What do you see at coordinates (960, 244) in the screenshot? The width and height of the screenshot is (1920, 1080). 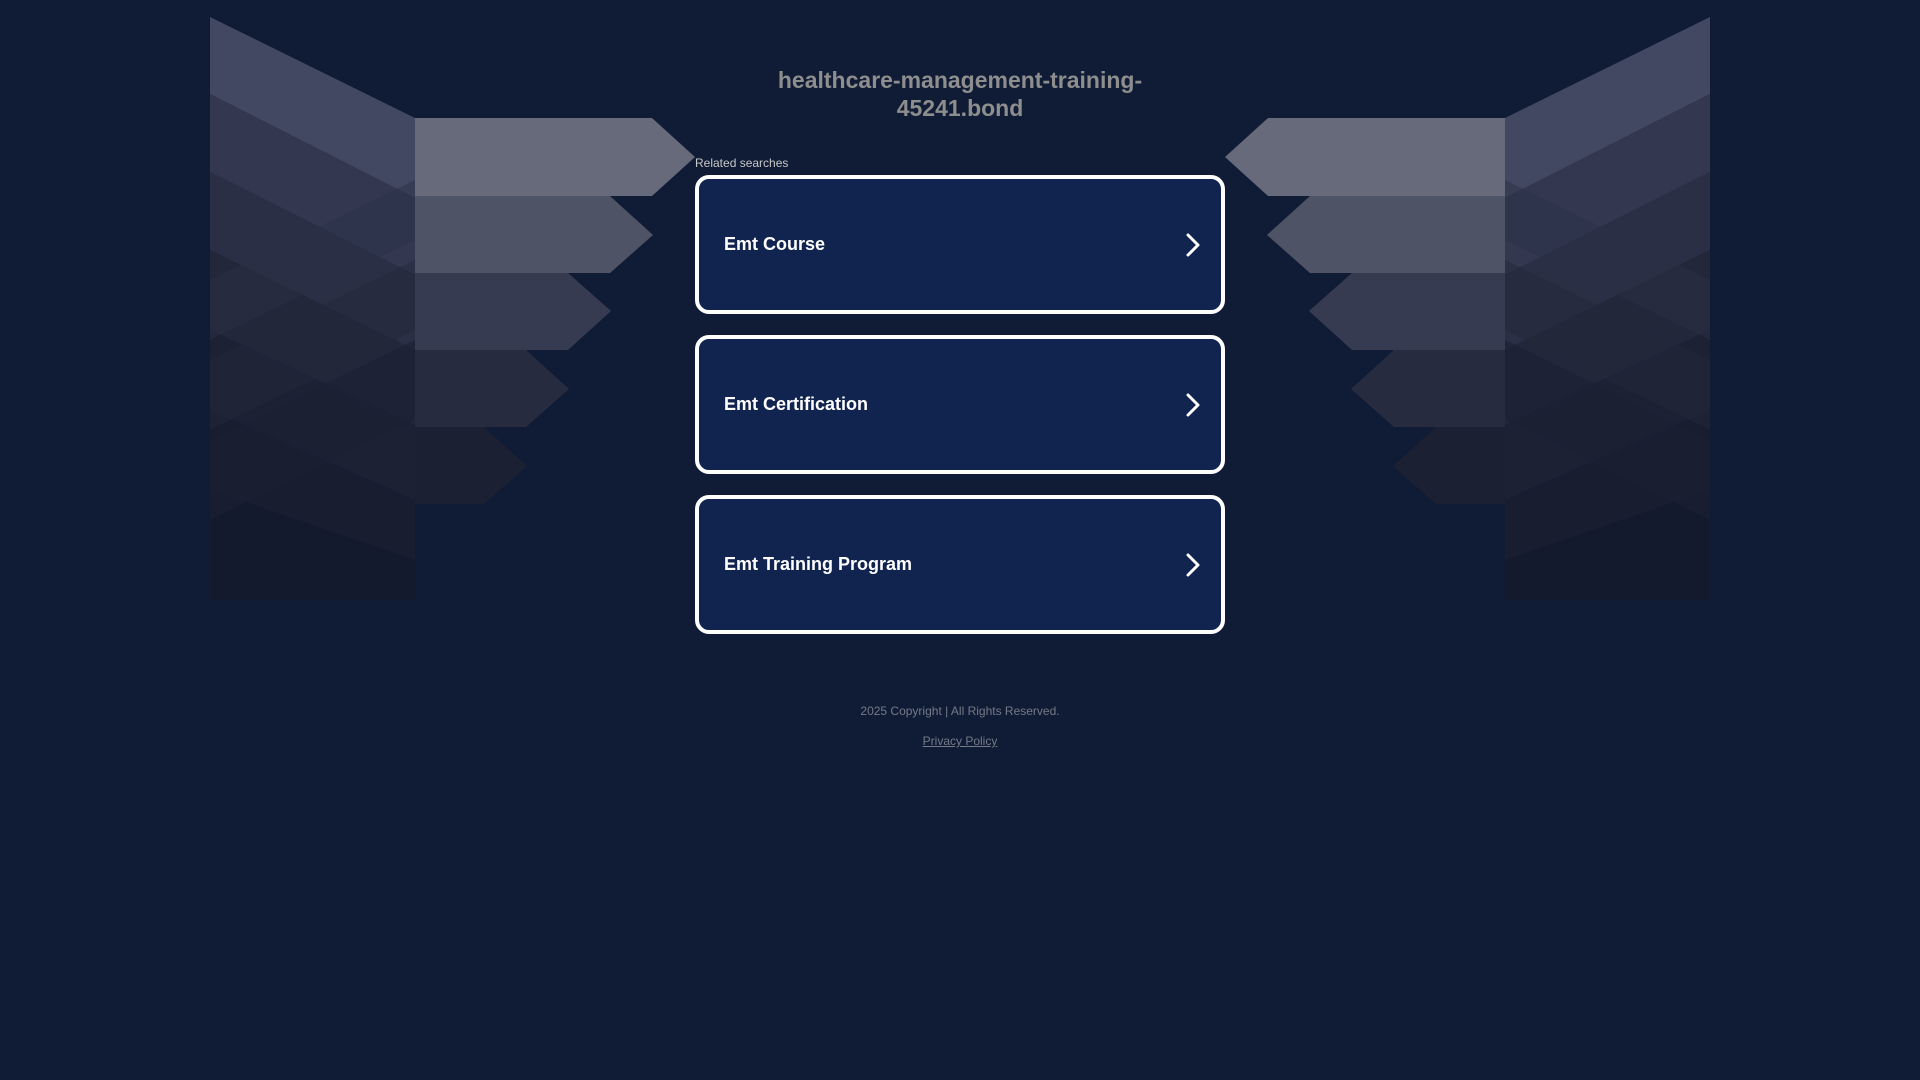 I see `related-search-emt-course: Emt Course` at bounding box center [960, 244].